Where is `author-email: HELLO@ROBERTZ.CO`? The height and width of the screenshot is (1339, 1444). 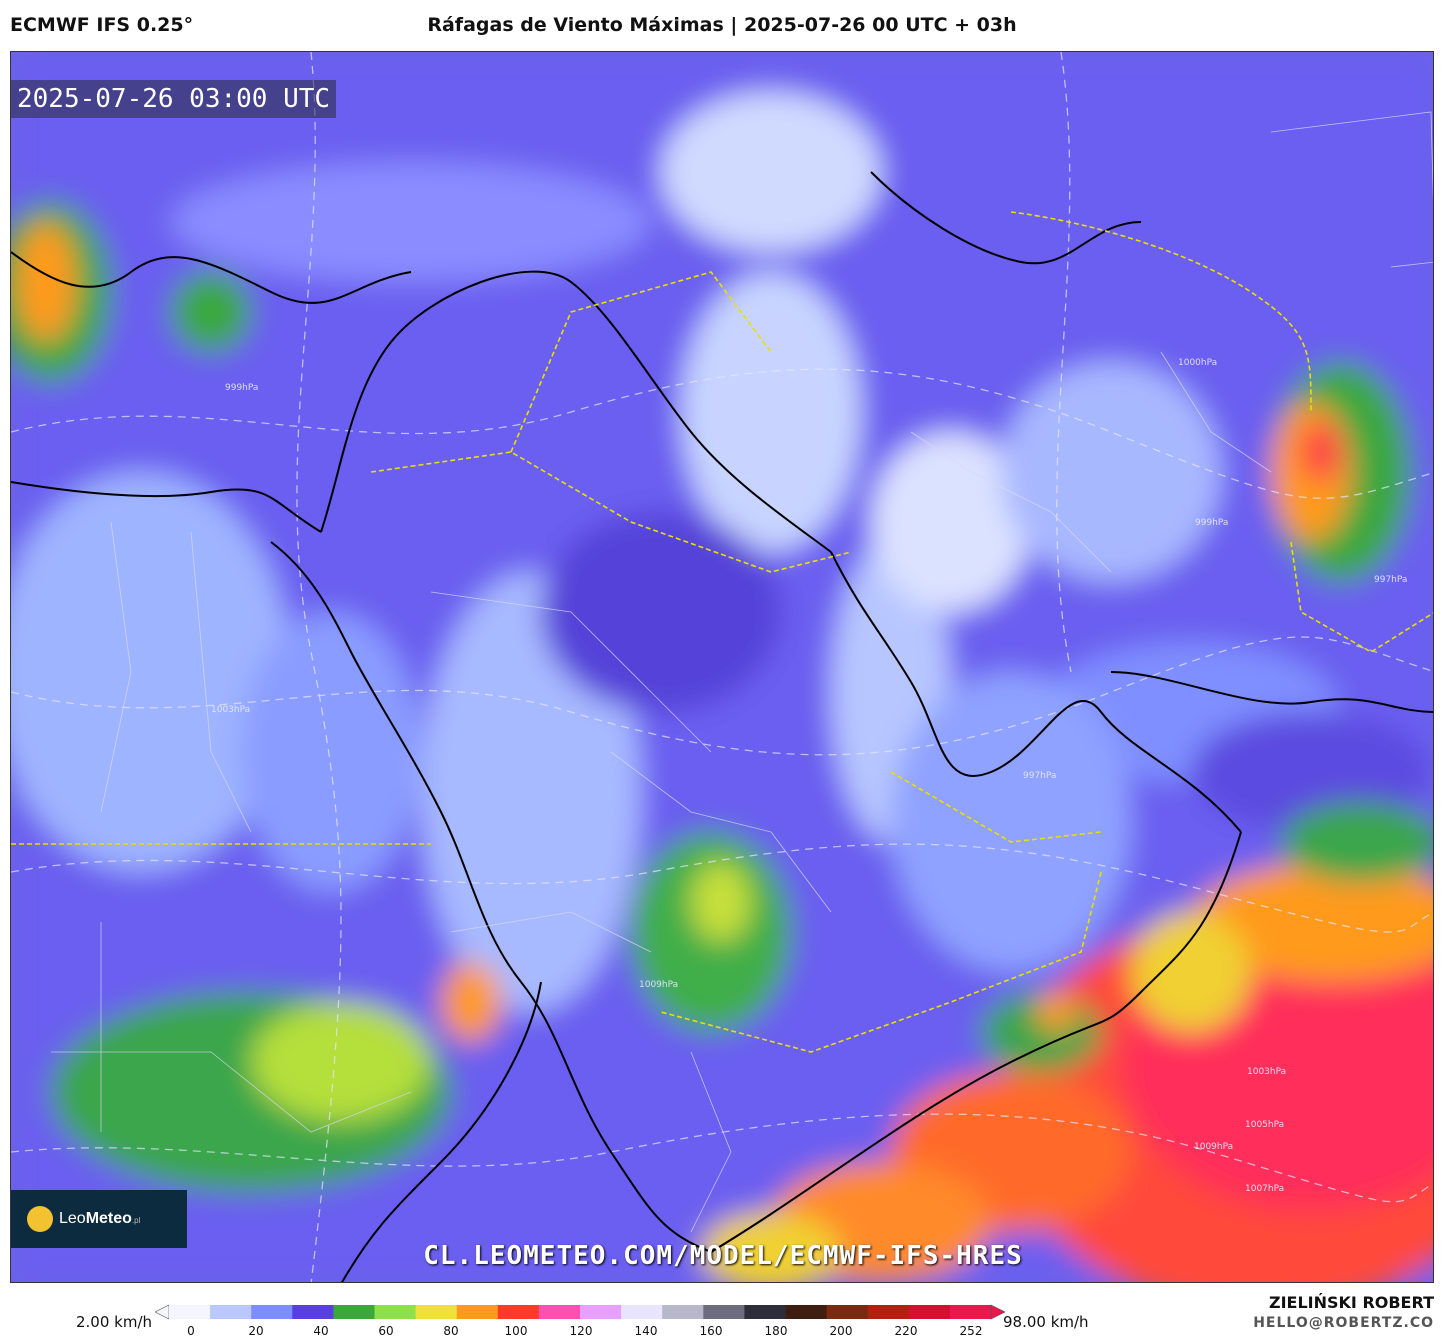 author-email: HELLO@ROBERTZ.CO is located at coordinates (1343, 1323).